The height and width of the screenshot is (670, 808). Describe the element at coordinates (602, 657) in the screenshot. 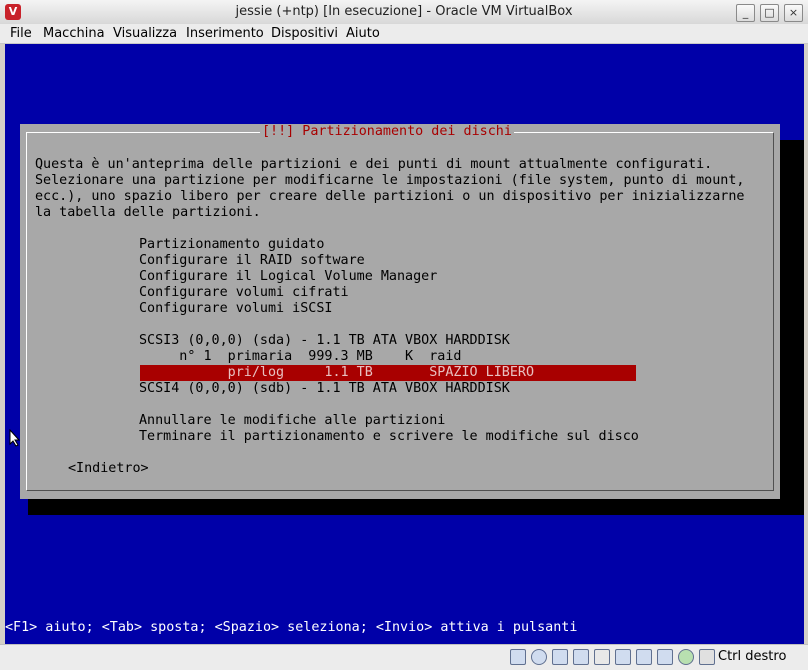

I see `display-icon` at that location.